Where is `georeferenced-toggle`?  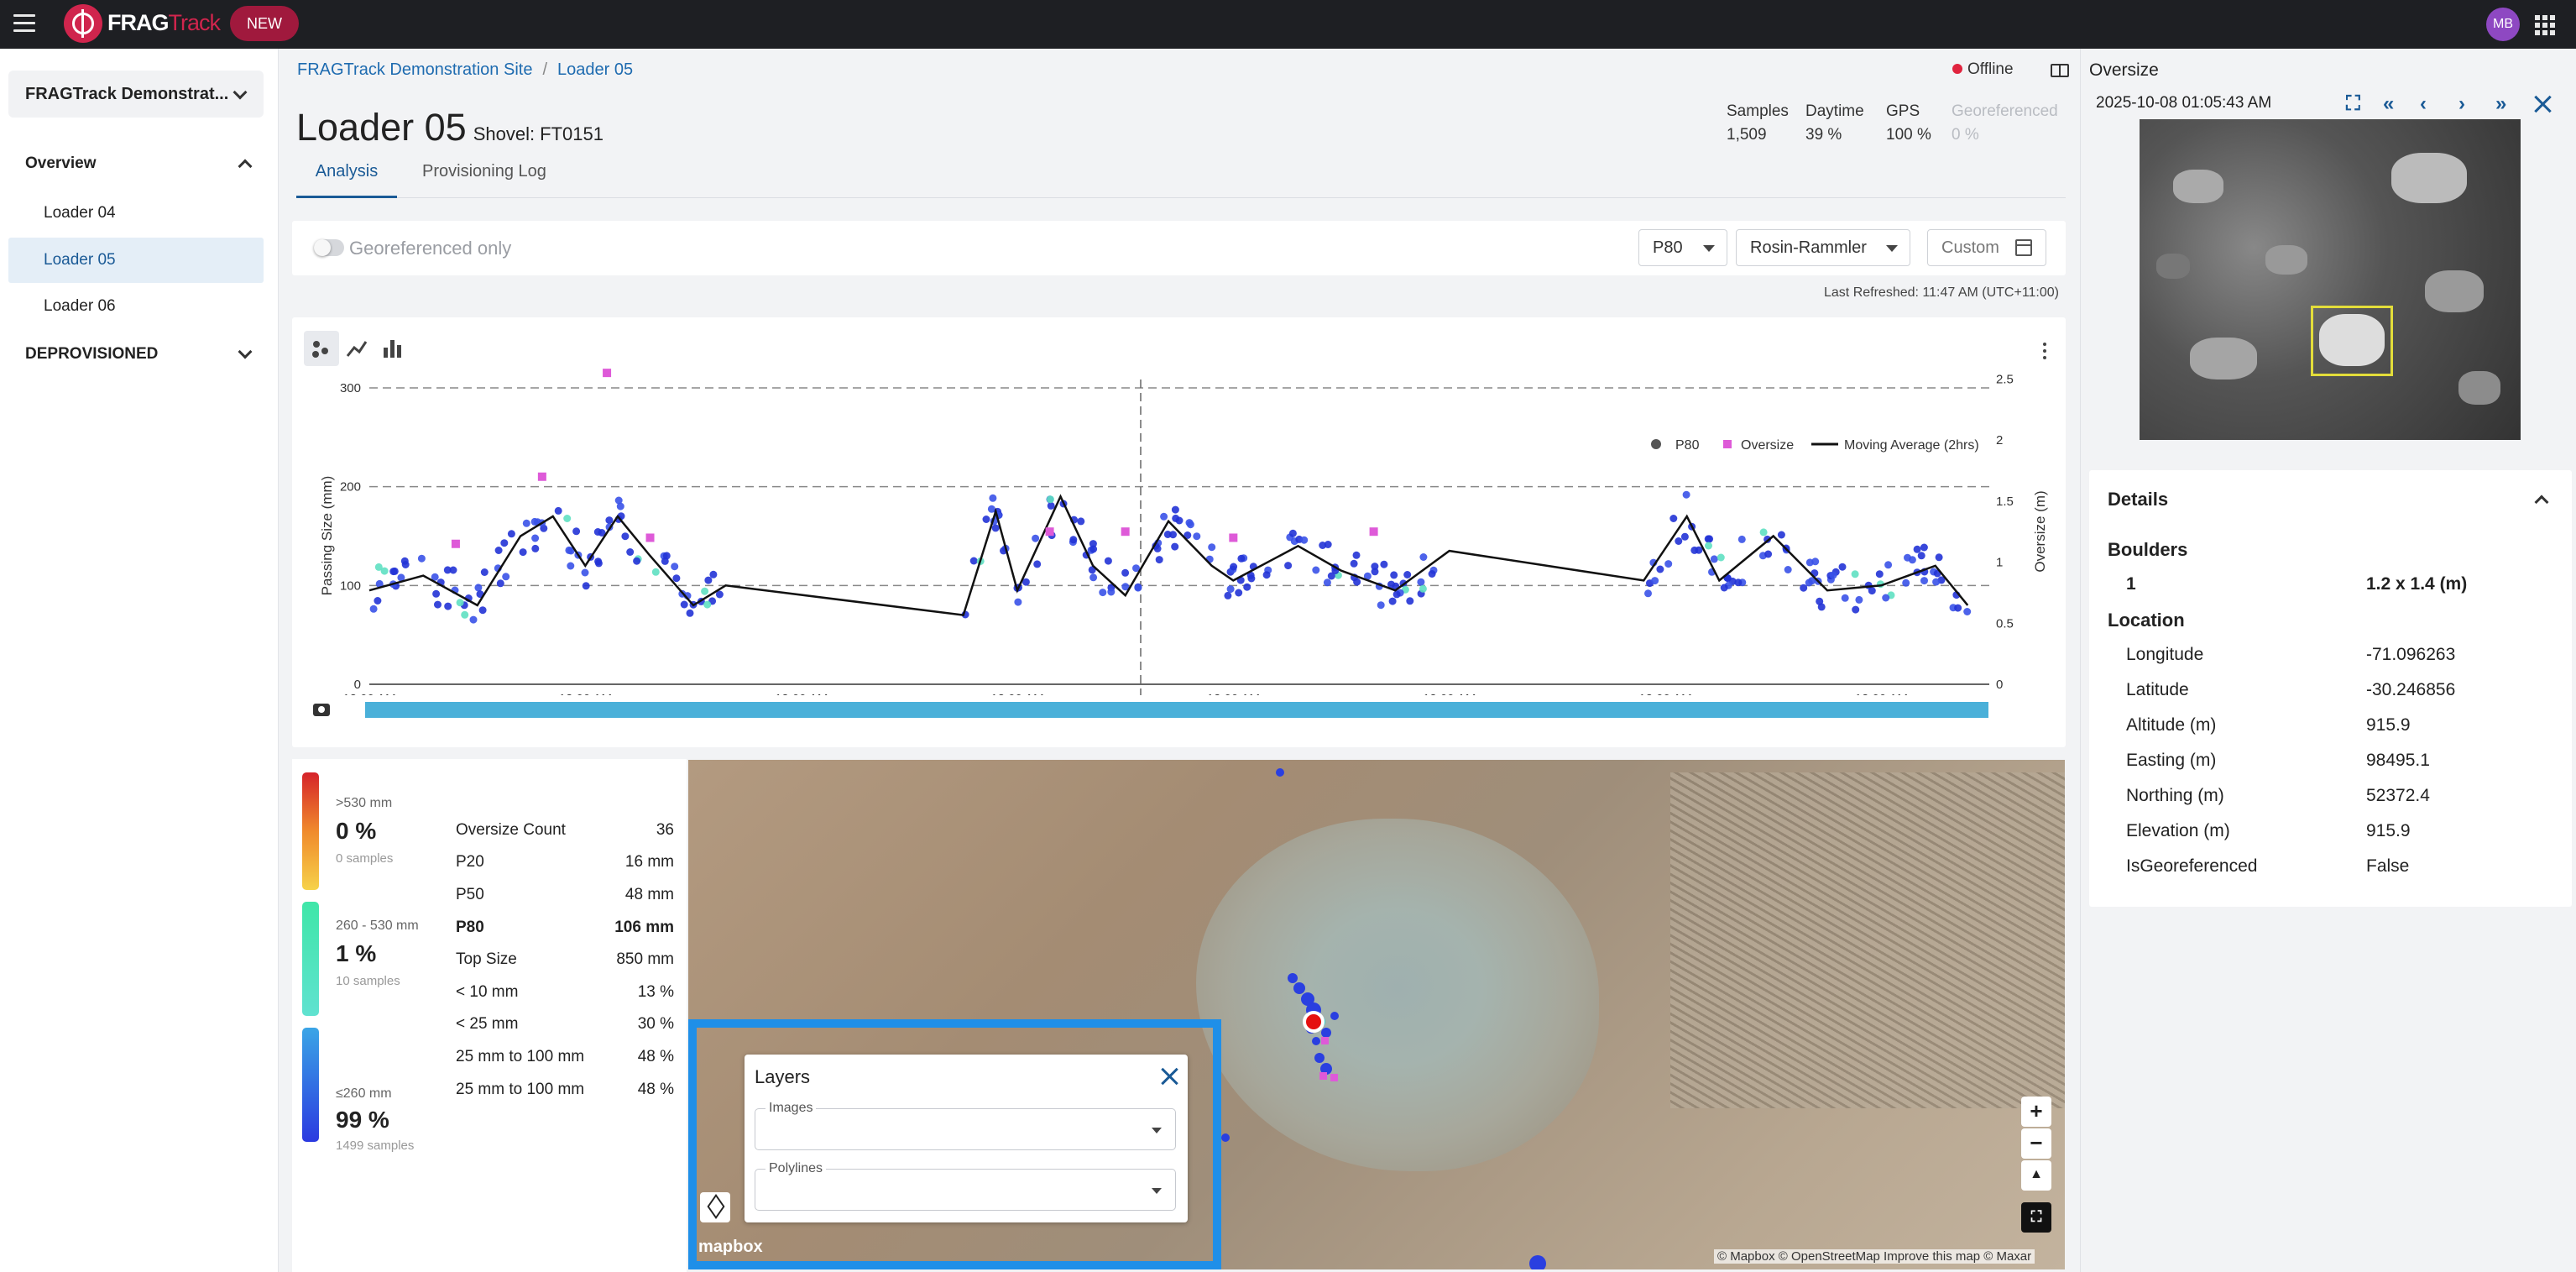
georeferenced-toggle is located at coordinates (329, 248).